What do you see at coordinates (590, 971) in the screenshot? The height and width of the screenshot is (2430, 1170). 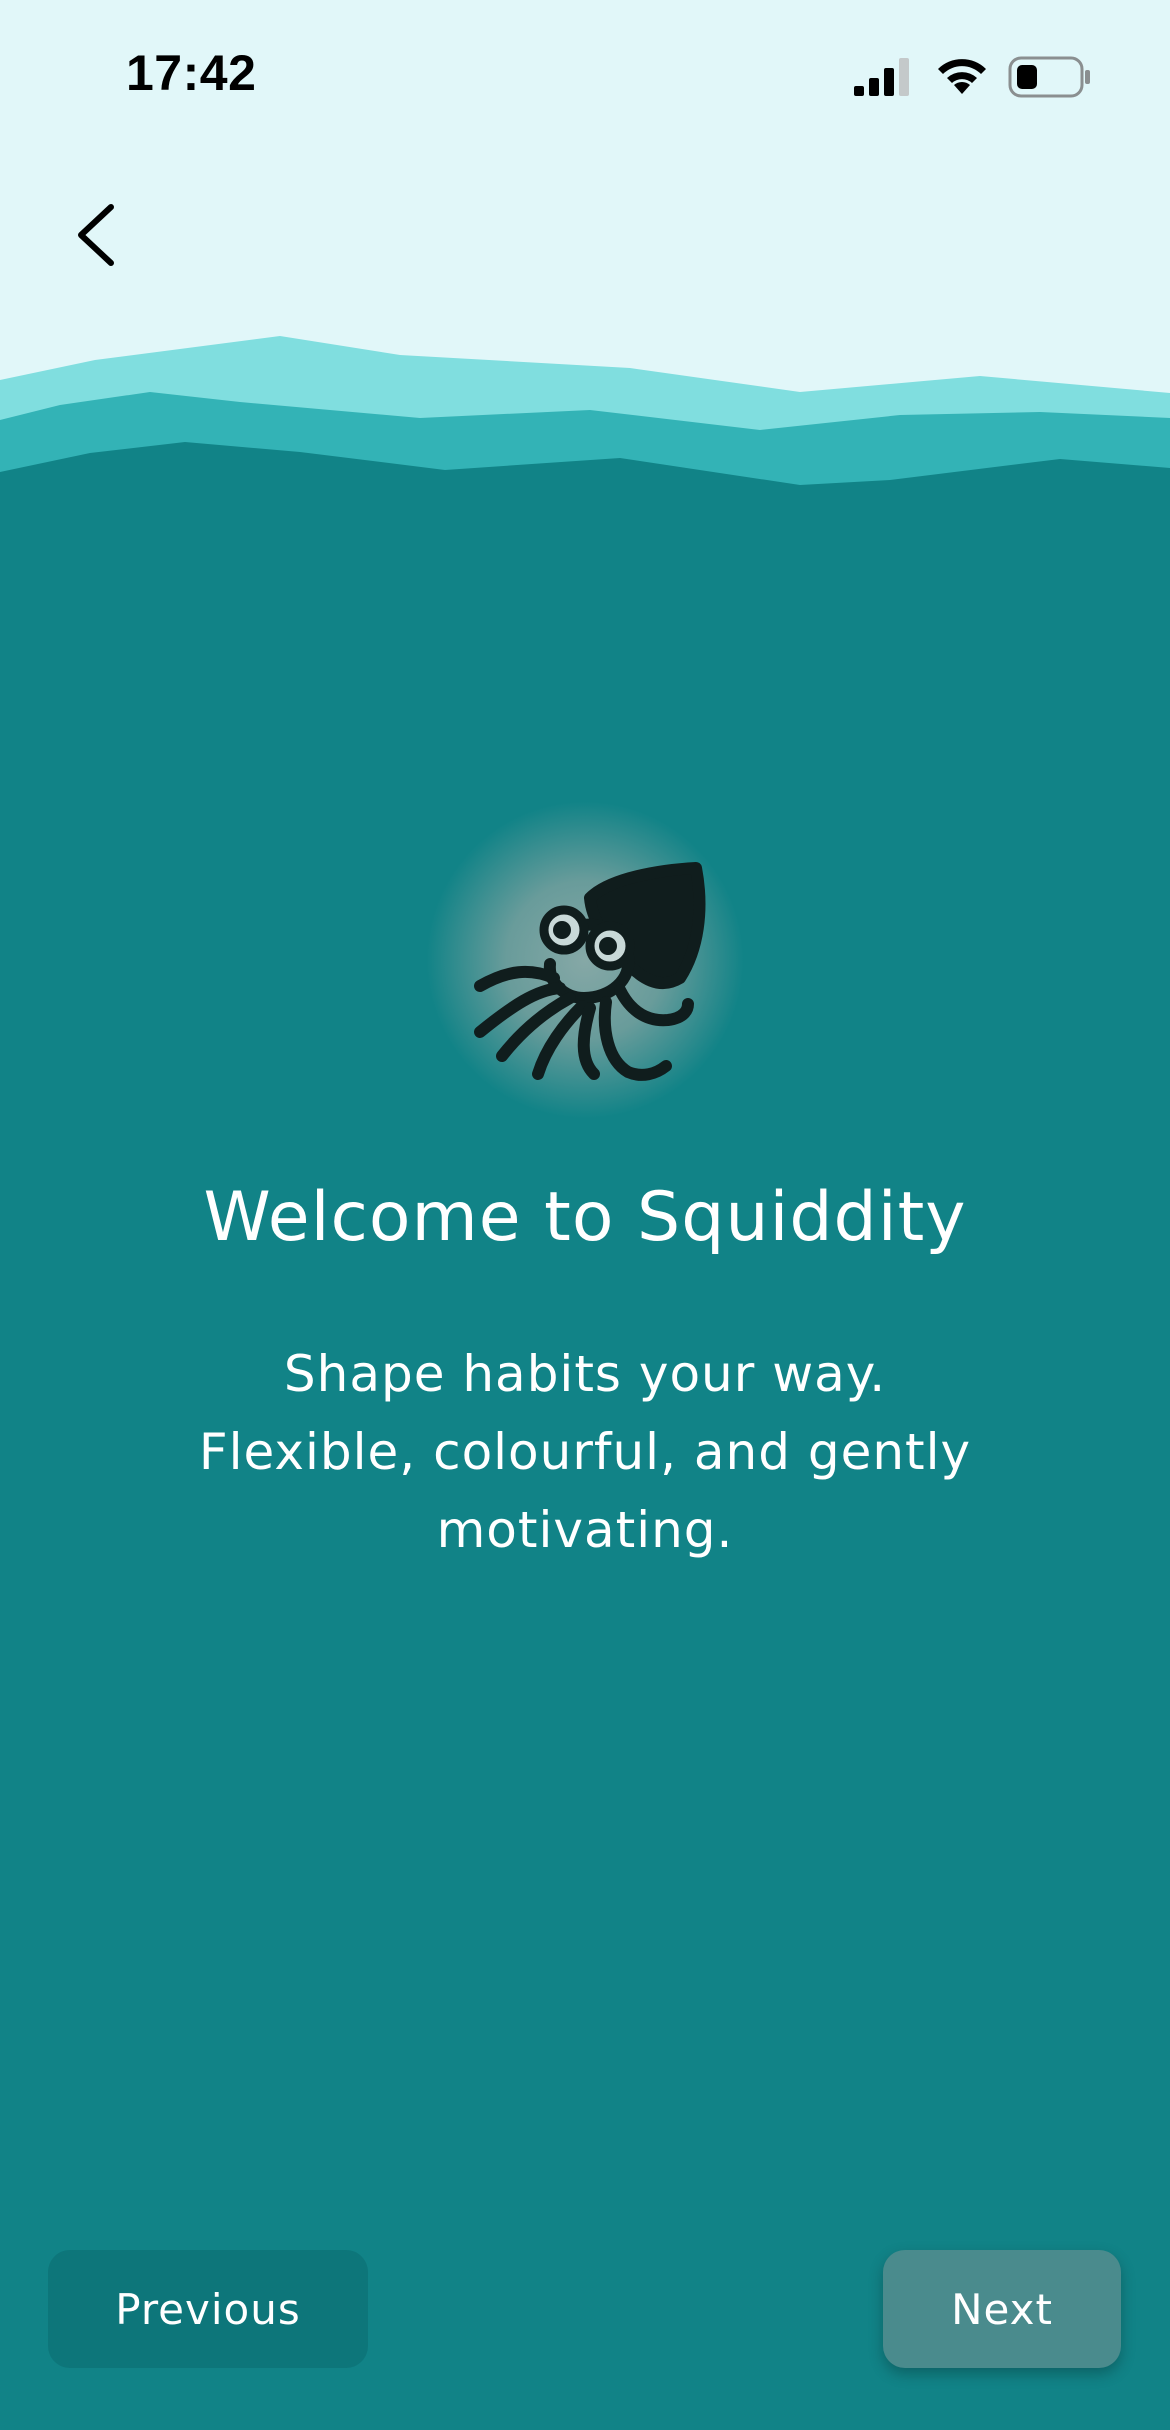 I see `squid-icon` at bounding box center [590, 971].